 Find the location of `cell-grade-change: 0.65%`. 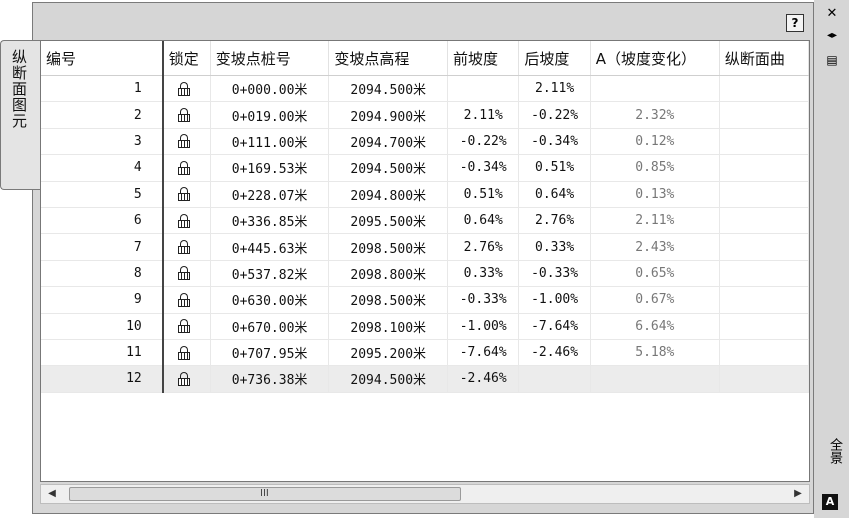

cell-grade-change: 0.65% is located at coordinates (655, 274).